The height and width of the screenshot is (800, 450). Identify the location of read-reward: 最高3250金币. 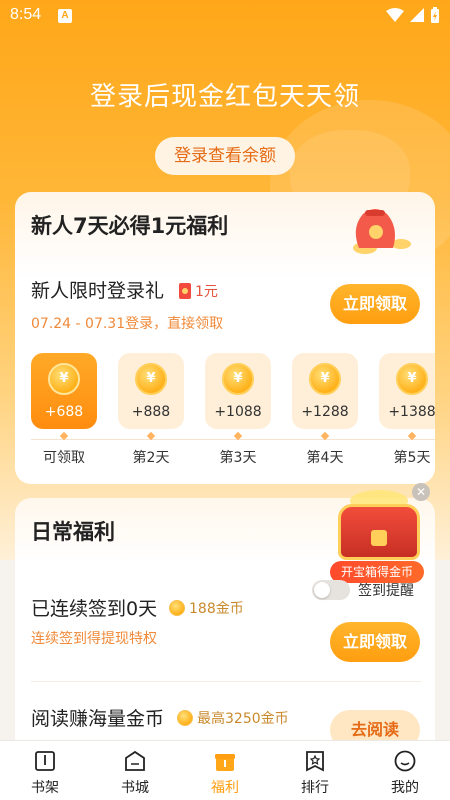
(233, 718).